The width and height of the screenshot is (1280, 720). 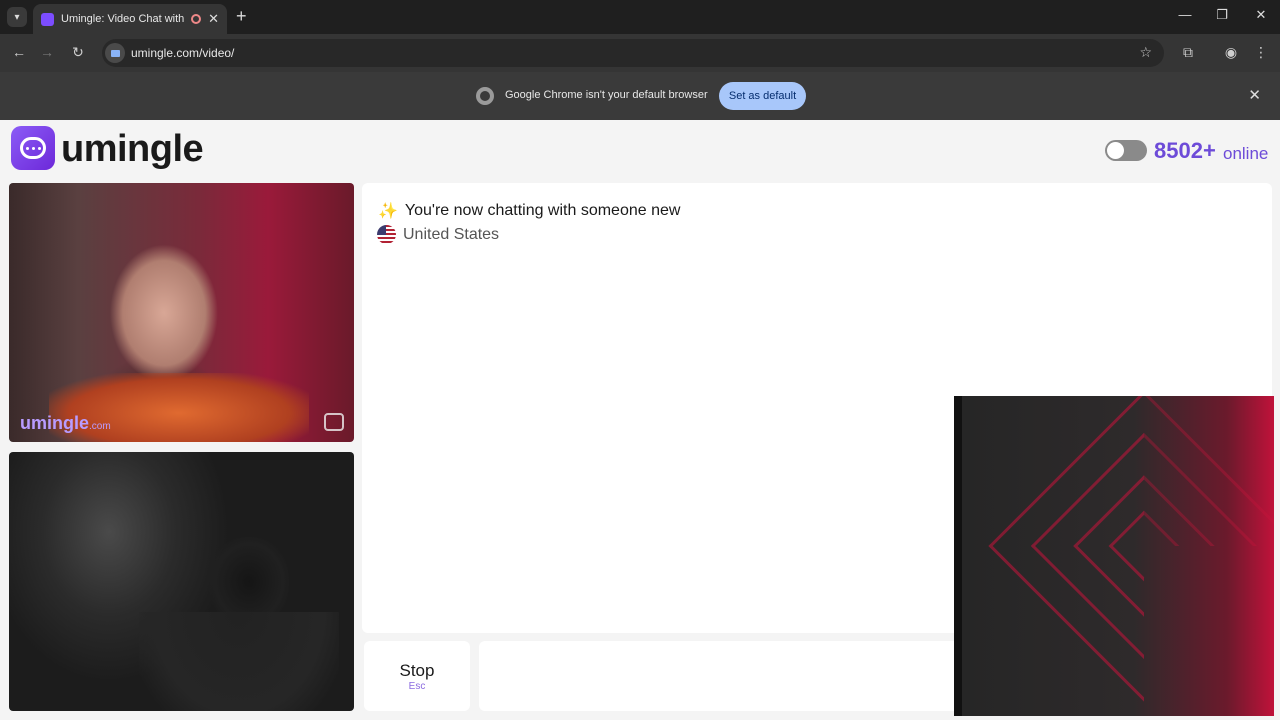 I want to click on recording-icon, so click(x=196, y=19).